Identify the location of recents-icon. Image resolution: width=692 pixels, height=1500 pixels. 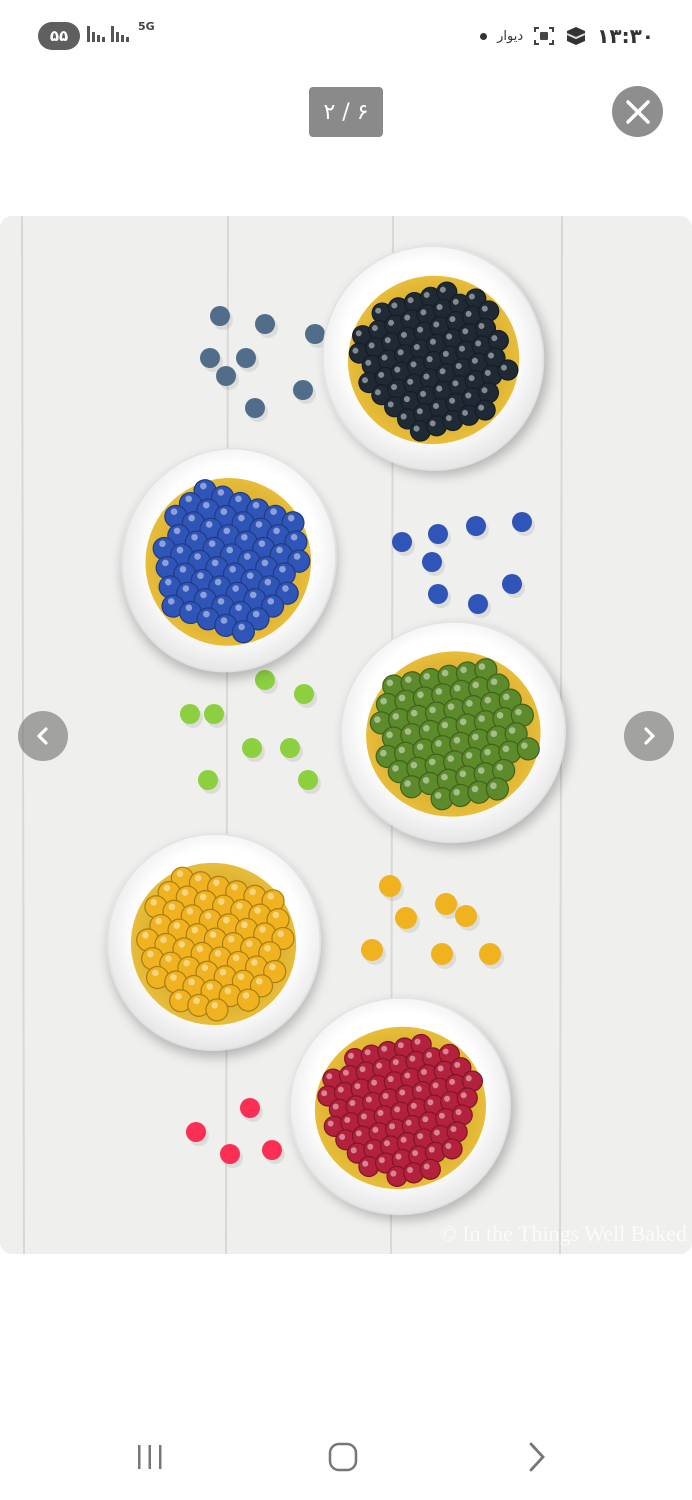
(150, 1457).